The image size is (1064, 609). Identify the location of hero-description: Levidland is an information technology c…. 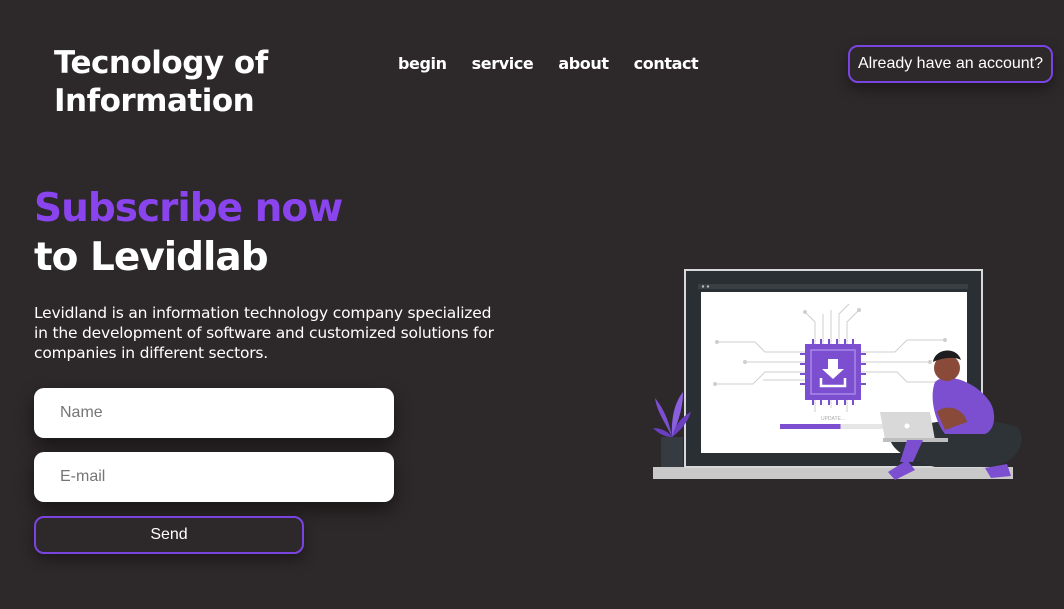
(264, 333).